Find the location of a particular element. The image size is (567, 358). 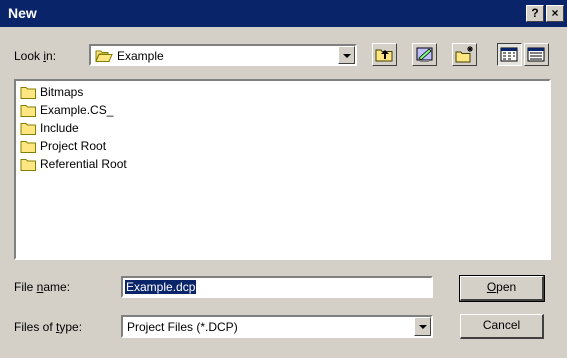

desktop-icon is located at coordinates (424, 54).